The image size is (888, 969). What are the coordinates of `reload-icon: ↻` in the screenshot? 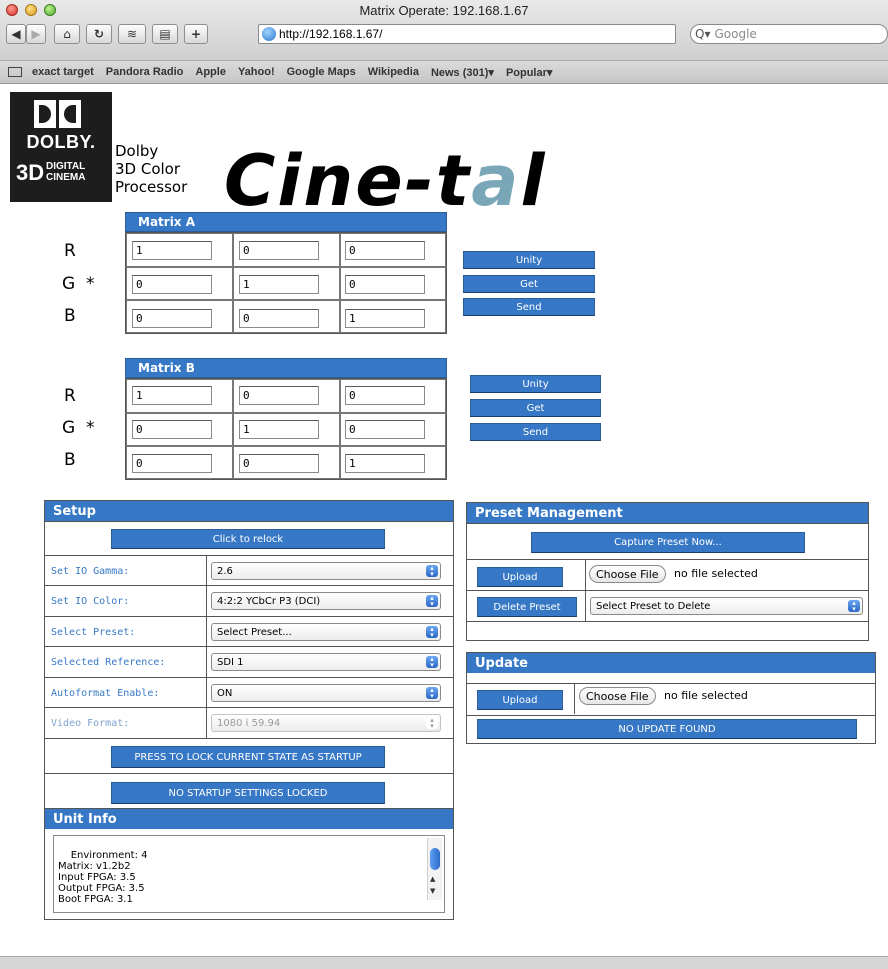 It's located at (99, 34).